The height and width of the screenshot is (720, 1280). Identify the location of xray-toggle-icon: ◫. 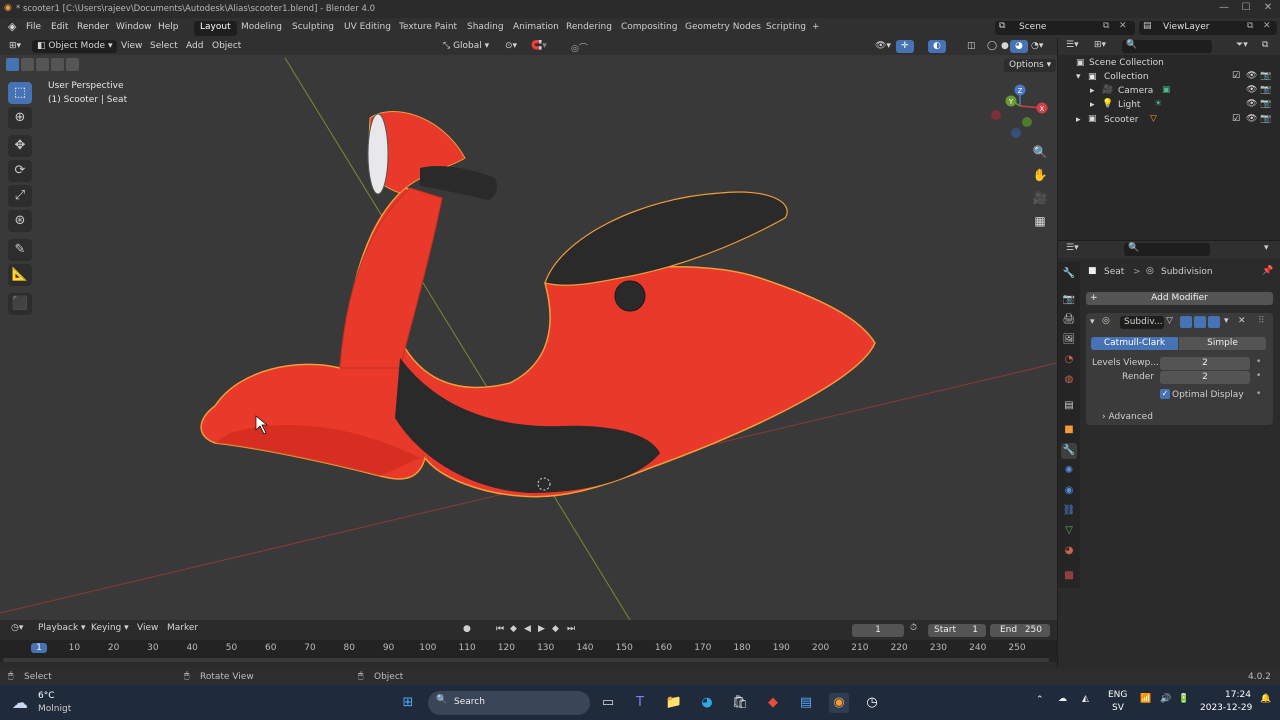
(971, 46).